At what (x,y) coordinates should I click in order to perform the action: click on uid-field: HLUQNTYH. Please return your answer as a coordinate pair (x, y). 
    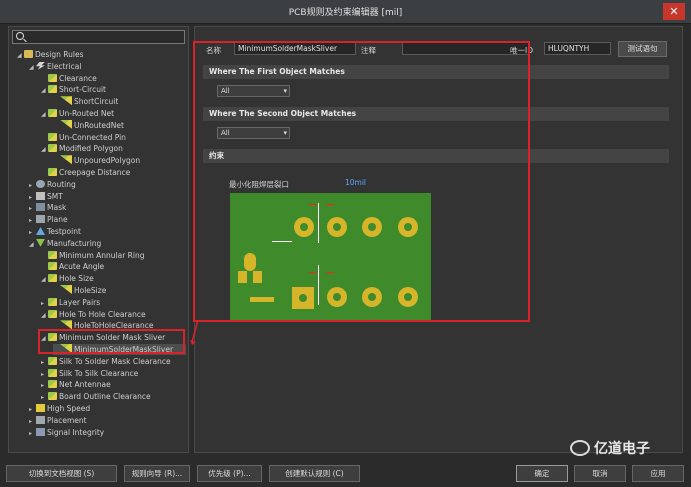
    Looking at the image, I should click on (577, 48).